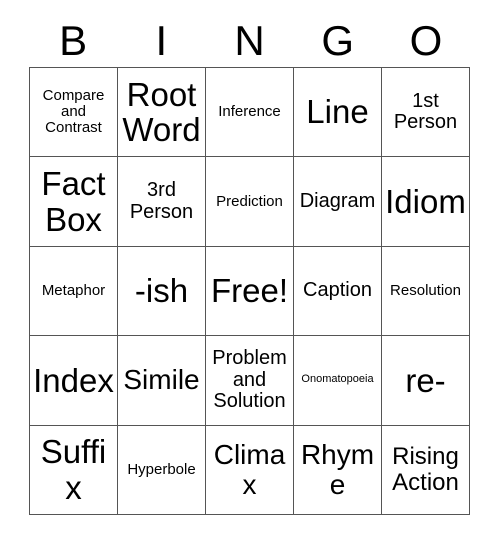 Image resolution: width=500 pixels, height=544 pixels. Describe the element at coordinates (426, 40) in the screenshot. I see `bingo-header-letter-o: O` at that location.